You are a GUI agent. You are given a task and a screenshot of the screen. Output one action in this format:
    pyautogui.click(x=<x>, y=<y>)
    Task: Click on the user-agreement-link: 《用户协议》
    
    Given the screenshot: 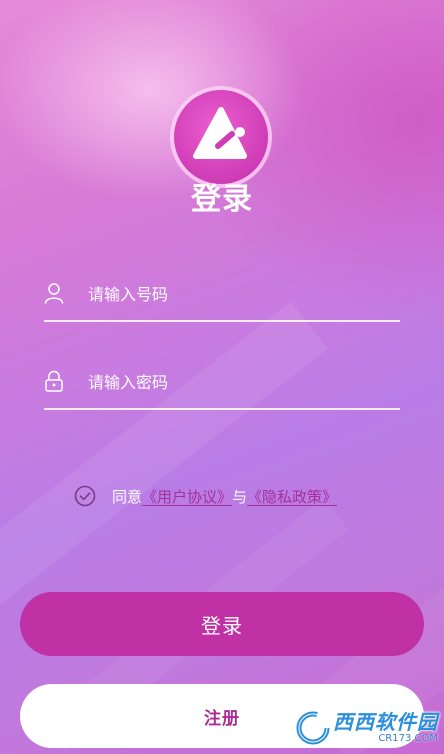 What is the action you would take?
    pyautogui.click(x=187, y=496)
    